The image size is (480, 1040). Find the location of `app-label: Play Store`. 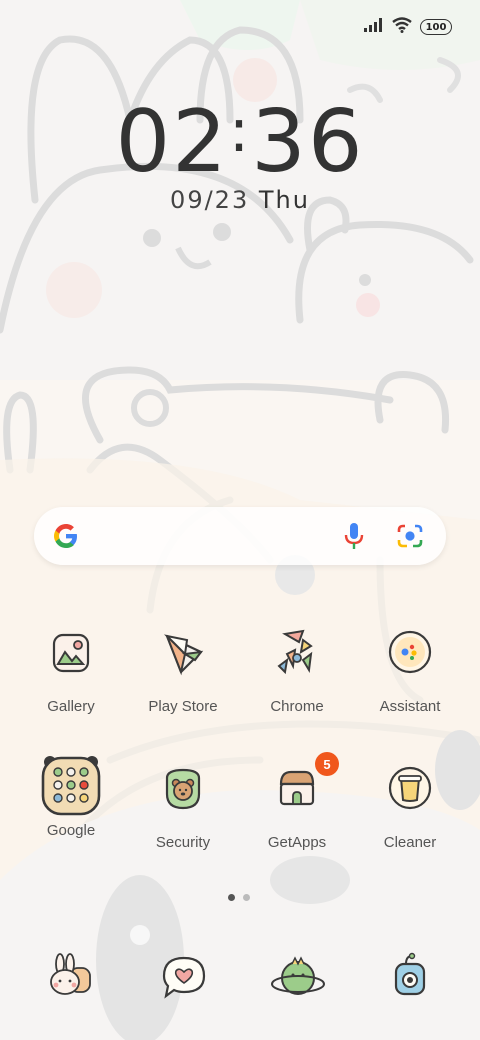

app-label: Play Store is located at coordinates (183, 706).